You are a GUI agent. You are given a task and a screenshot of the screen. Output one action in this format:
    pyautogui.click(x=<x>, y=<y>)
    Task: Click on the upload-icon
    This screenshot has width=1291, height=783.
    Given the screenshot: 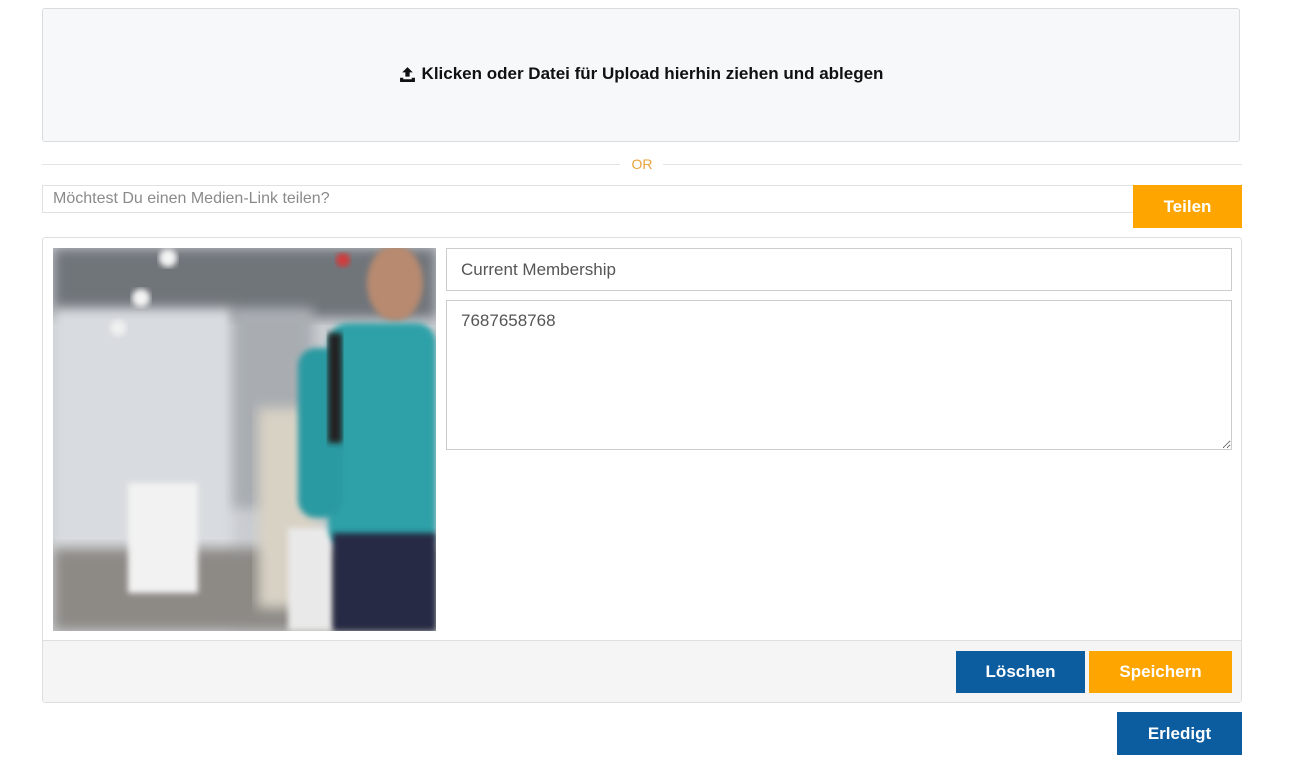 What is the action you would take?
    pyautogui.click(x=407, y=74)
    